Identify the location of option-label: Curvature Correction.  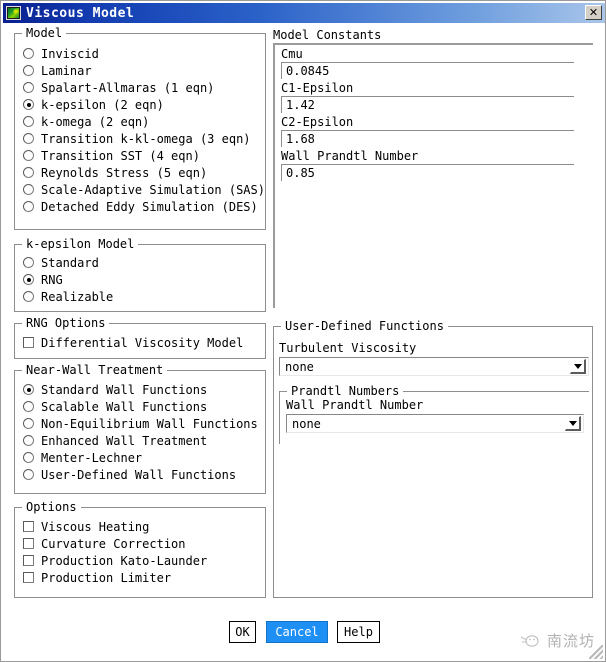
(113, 543).